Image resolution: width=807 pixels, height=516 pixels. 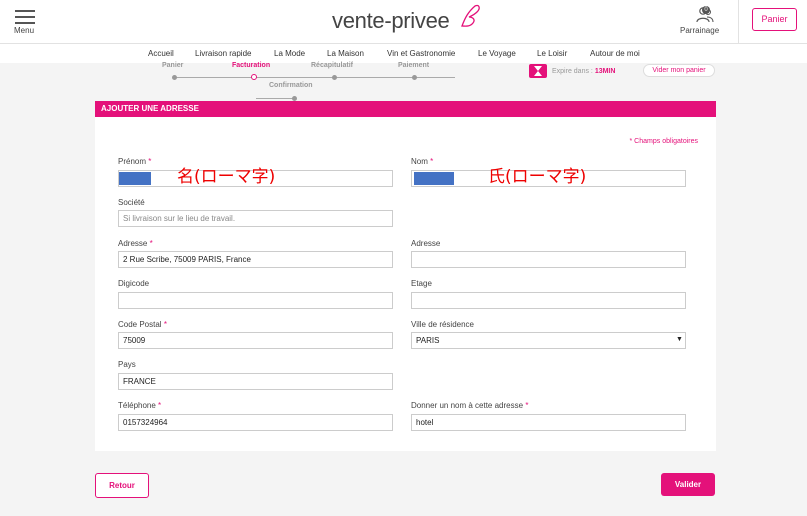 I want to click on step-label-recapitulatif: Récapitulatif, so click(x=332, y=65).